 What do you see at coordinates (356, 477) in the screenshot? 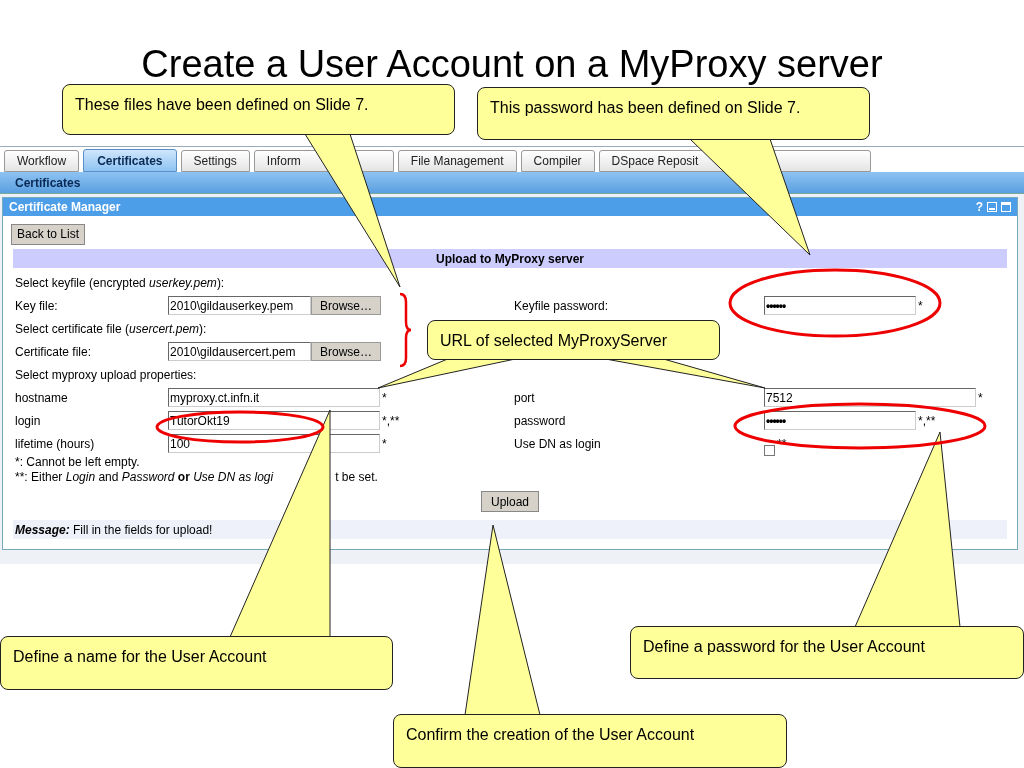
I see `footnote: t be set.` at bounding box center [356, 477].